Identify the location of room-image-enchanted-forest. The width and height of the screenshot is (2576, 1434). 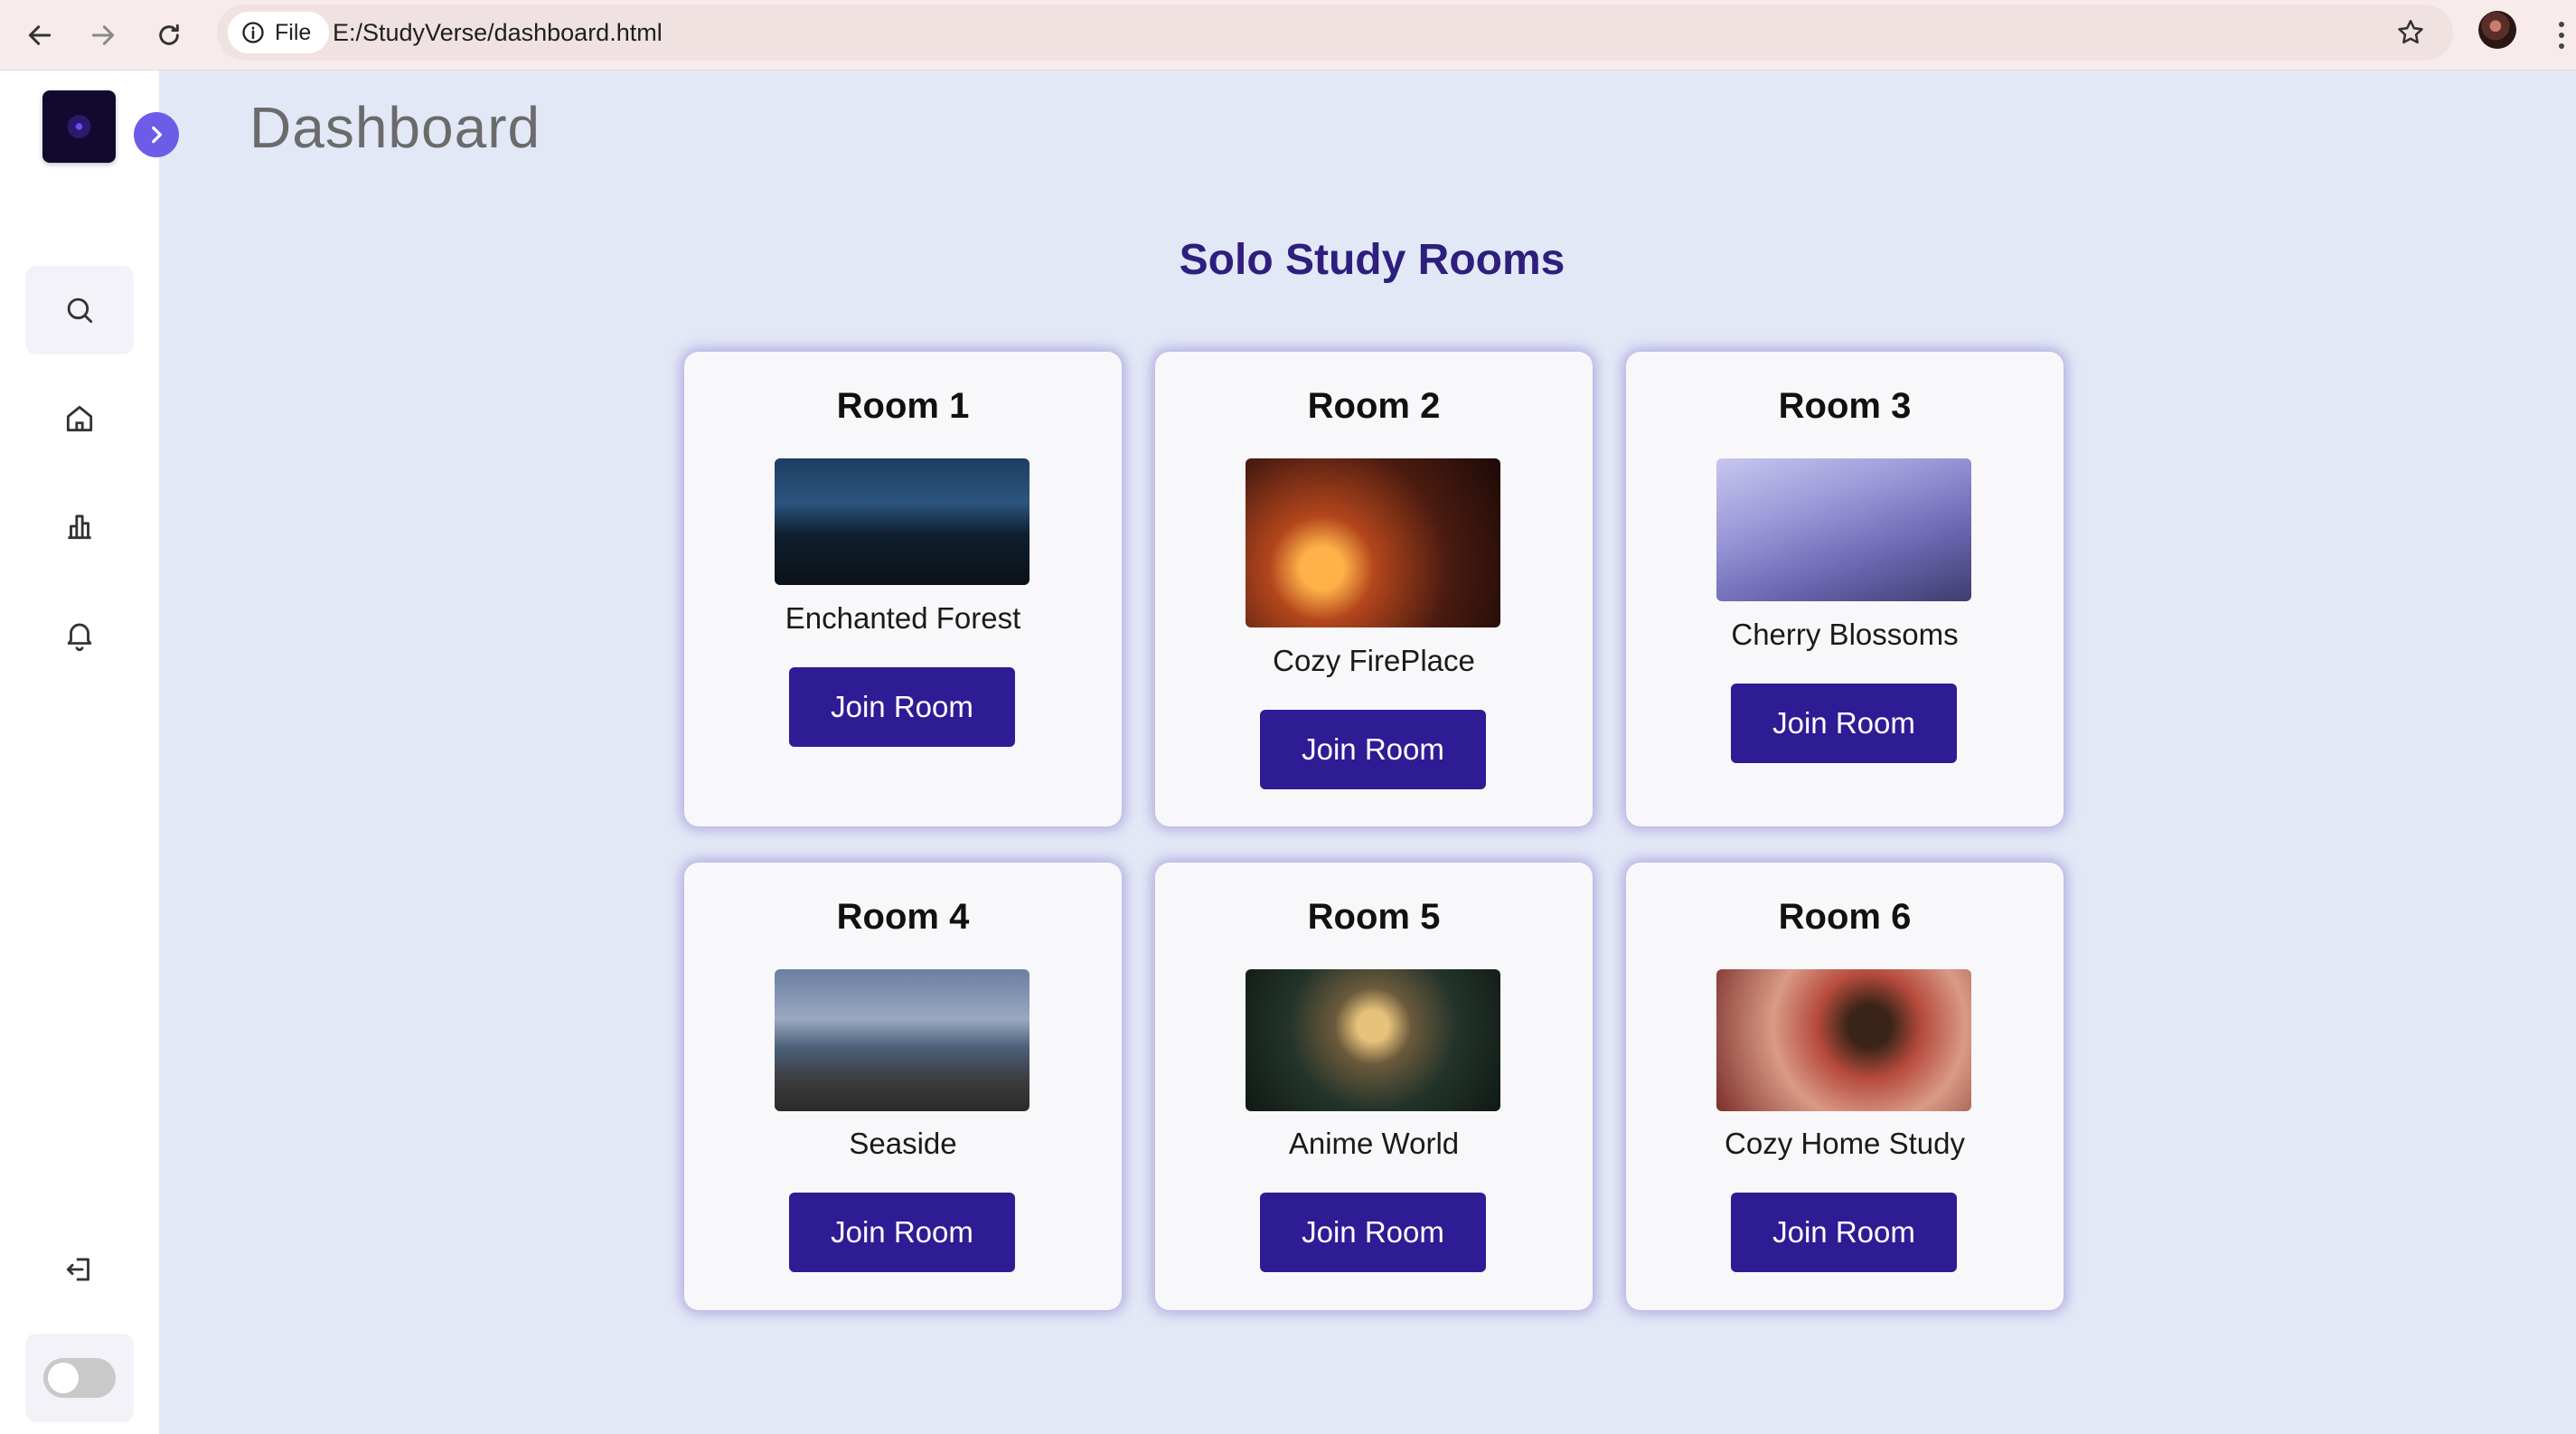
(902, 521).